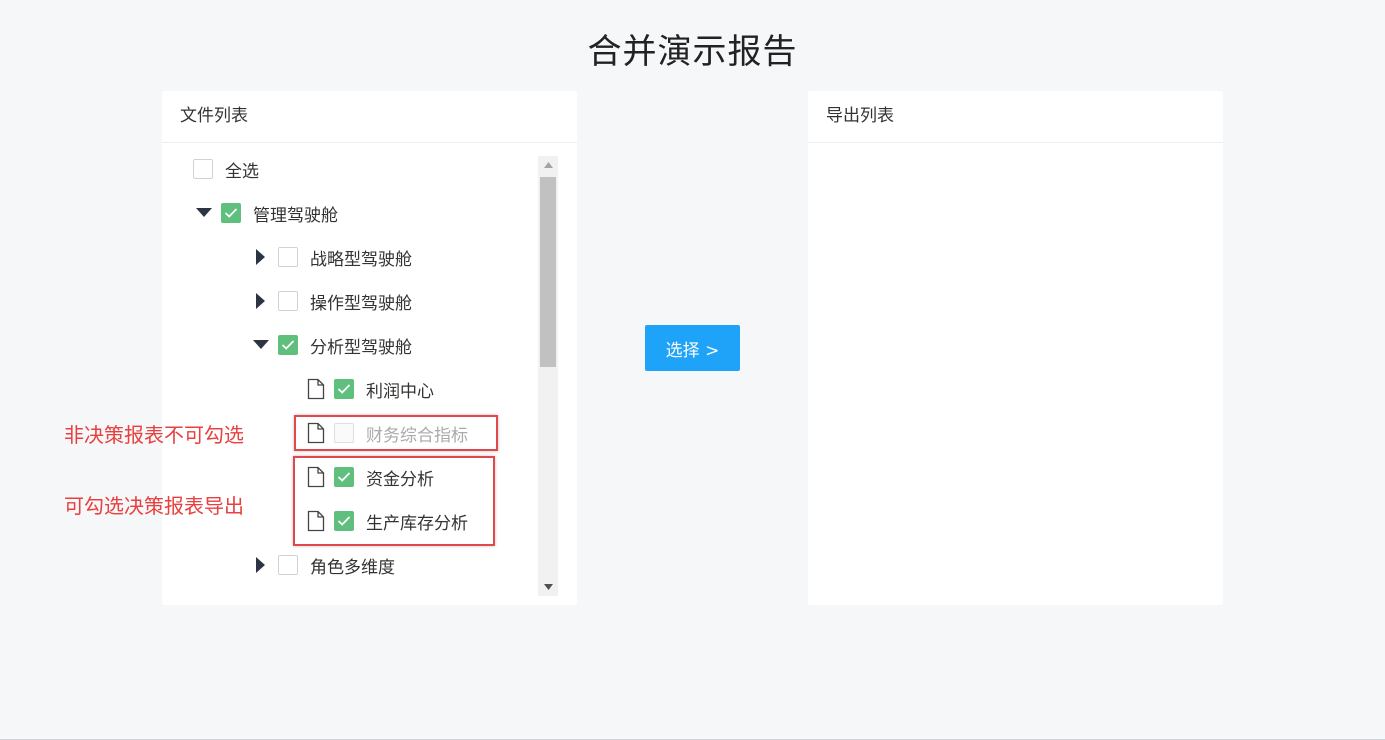  I want to click on analytical-cockpit-checkbox, so click(288, 345).